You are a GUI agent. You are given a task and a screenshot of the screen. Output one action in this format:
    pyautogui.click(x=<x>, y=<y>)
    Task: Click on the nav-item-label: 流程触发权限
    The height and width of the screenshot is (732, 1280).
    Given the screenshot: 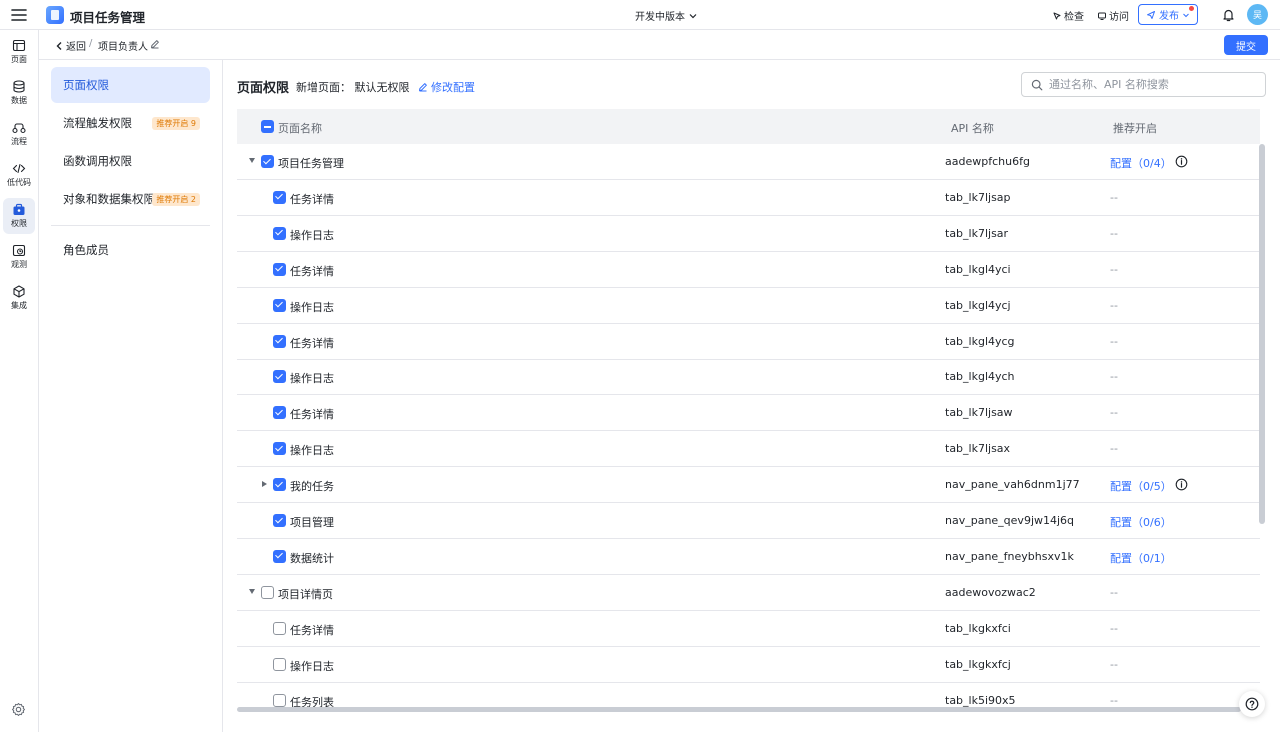 What is the action you would take?
    pyautogui.click(x=97, y=123)
    